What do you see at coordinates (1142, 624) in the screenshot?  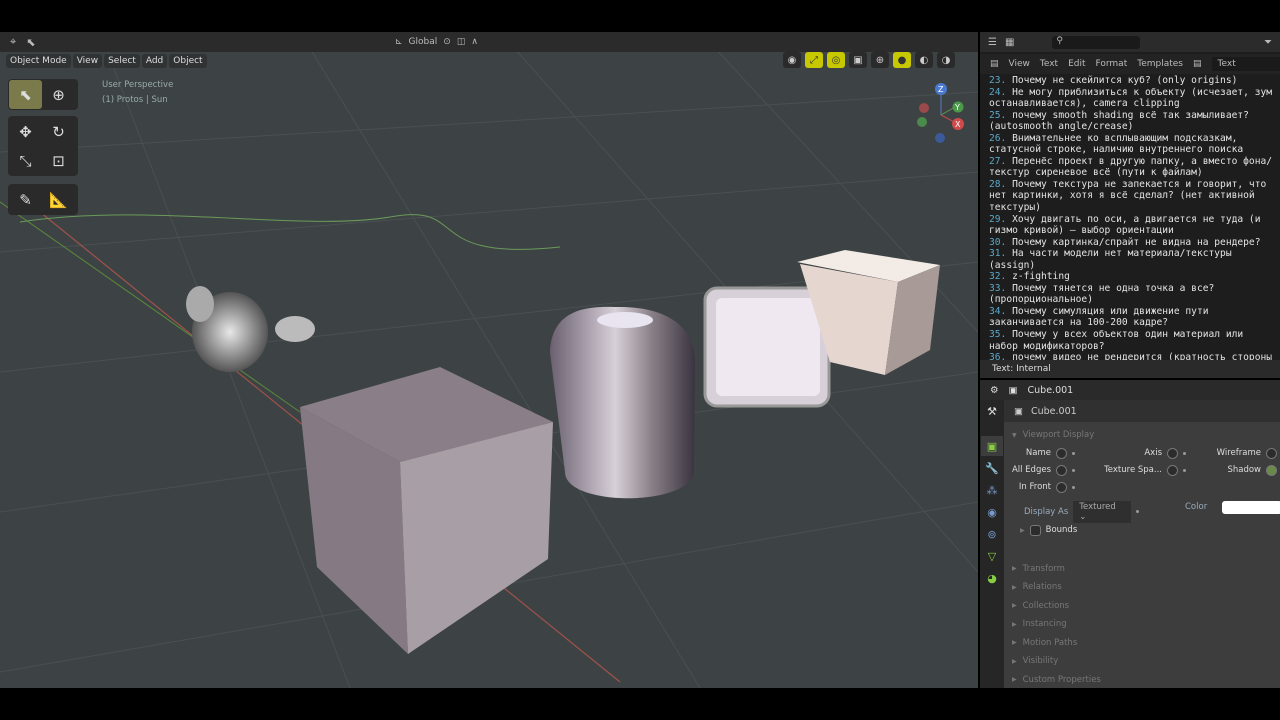 I see `panel-instancing: ▶ Instancing` at bounding box center [1142, 624].